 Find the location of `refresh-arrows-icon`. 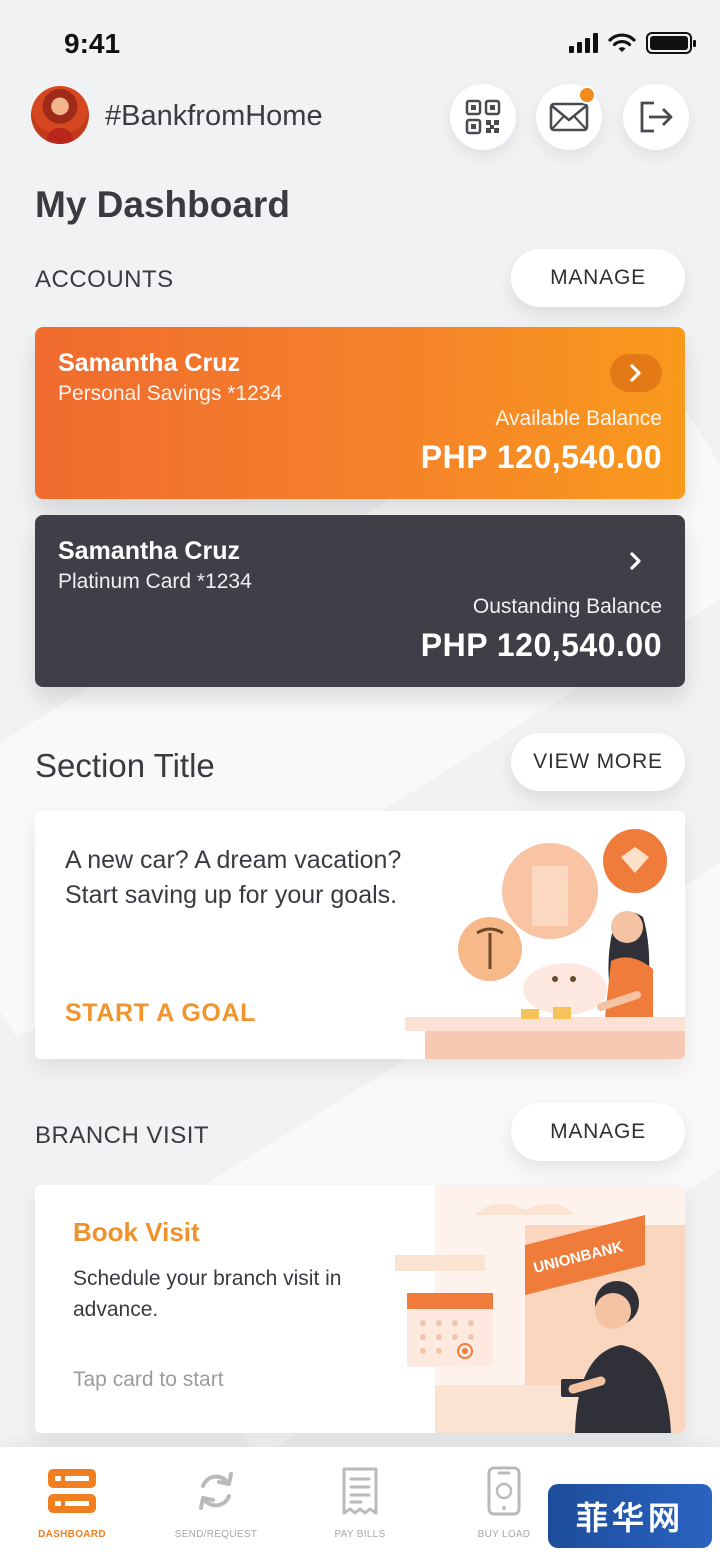

refresh-arrows-icon is located at coordinates (216, 1491).